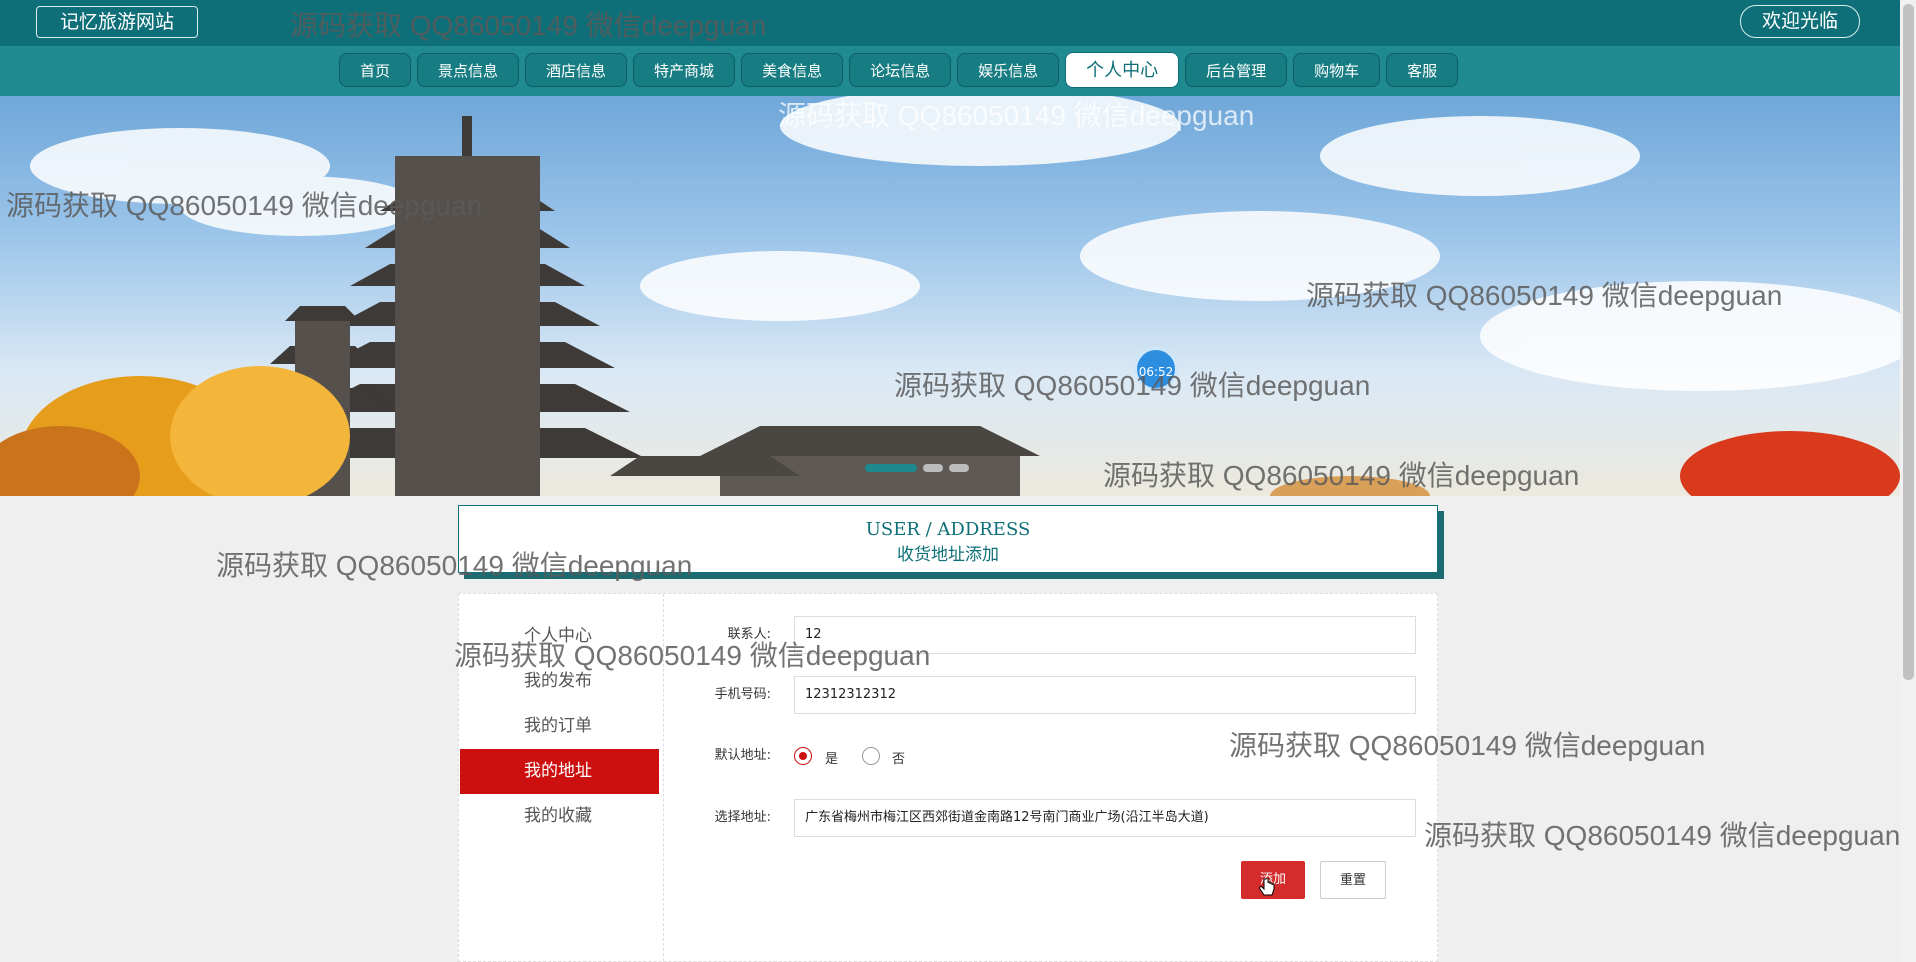  Describe the element at coordinates (749, 634) in the screenshot. I see `contact-label: 联系人:` at that location.